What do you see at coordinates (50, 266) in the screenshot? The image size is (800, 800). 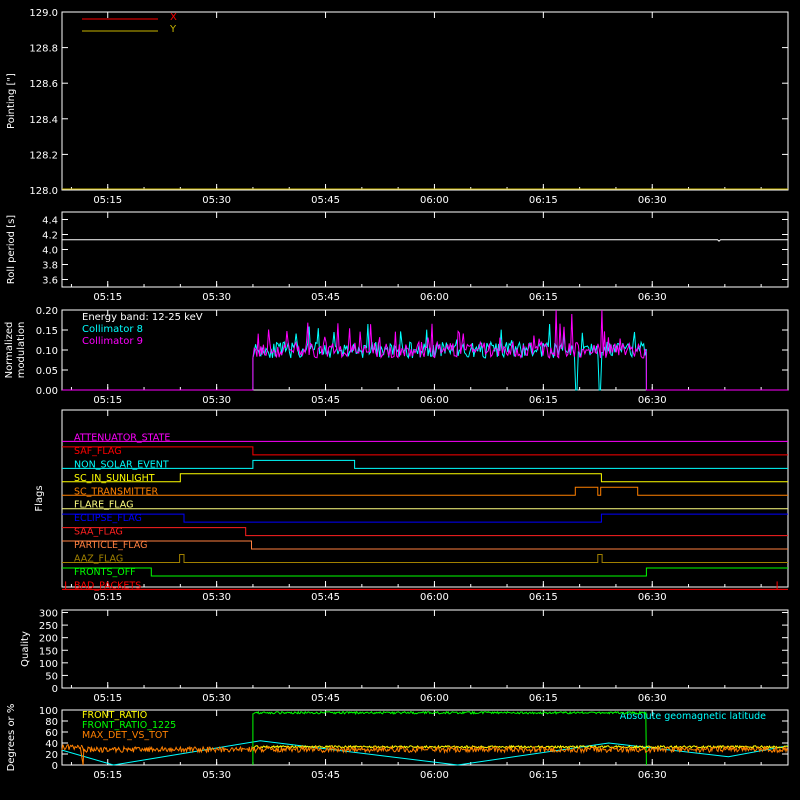 I see `y-tick-label: 3.8` at bounding box center [50, 266].